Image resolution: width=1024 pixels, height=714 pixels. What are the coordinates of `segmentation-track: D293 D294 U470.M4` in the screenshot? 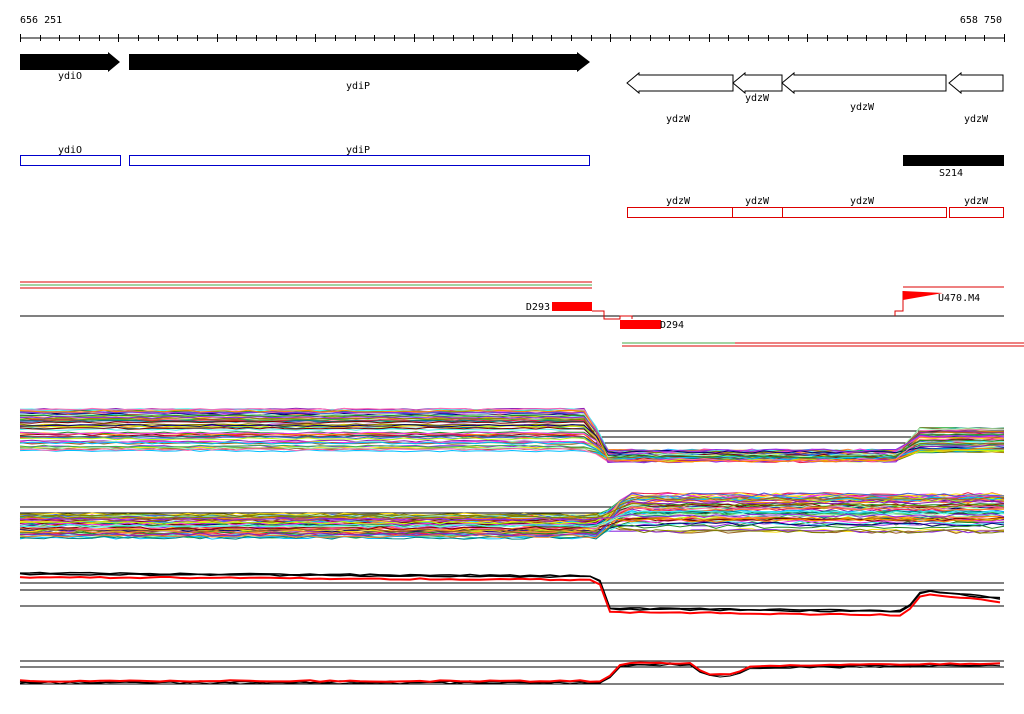 It's located at (522, 314).